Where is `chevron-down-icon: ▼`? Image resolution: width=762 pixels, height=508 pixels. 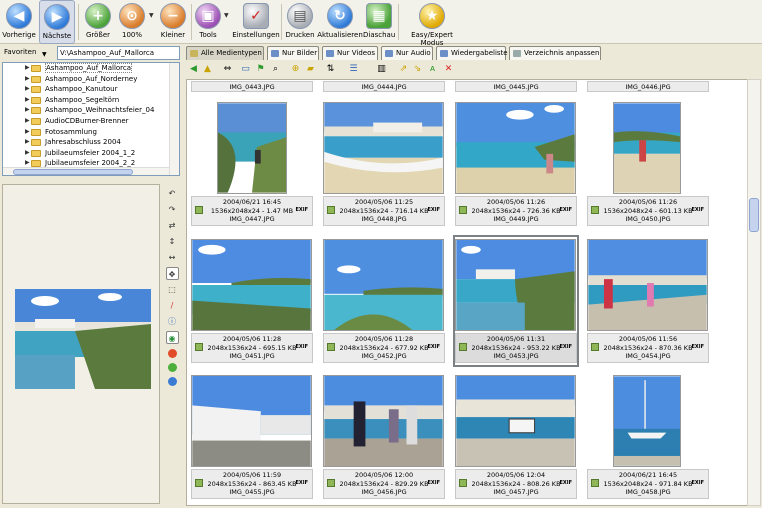 chevron-down-icon: ▼ is located at coordinates (44, 54).